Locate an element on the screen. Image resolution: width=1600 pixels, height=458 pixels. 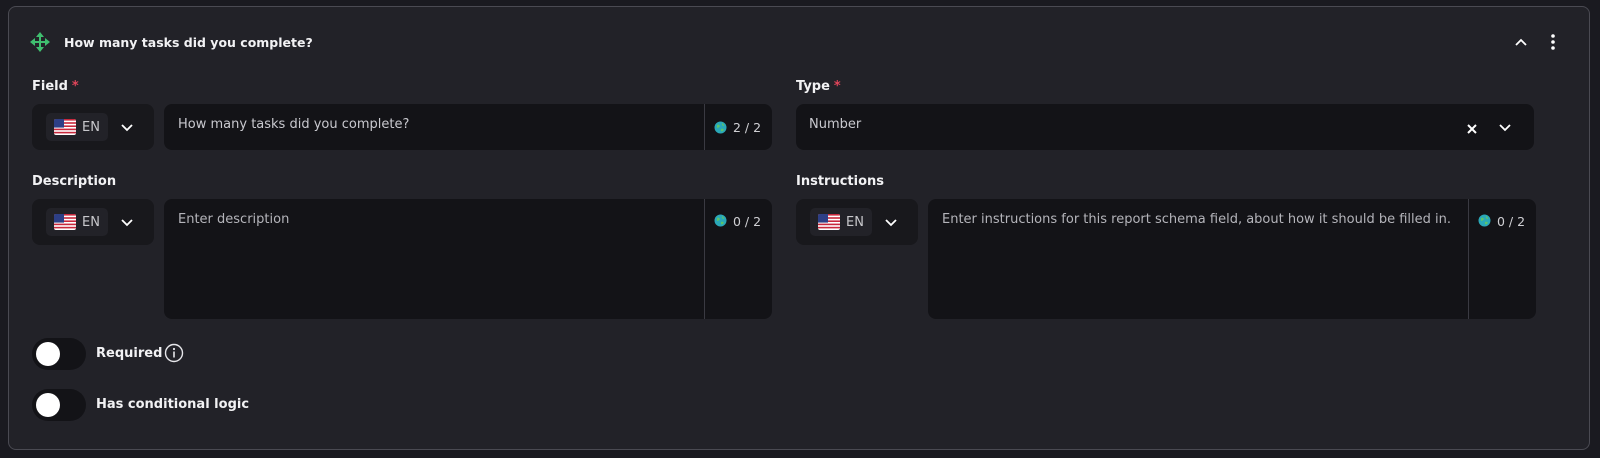
description-textarea: Enter description 0 / 2 is located at coordinates (468, 259).